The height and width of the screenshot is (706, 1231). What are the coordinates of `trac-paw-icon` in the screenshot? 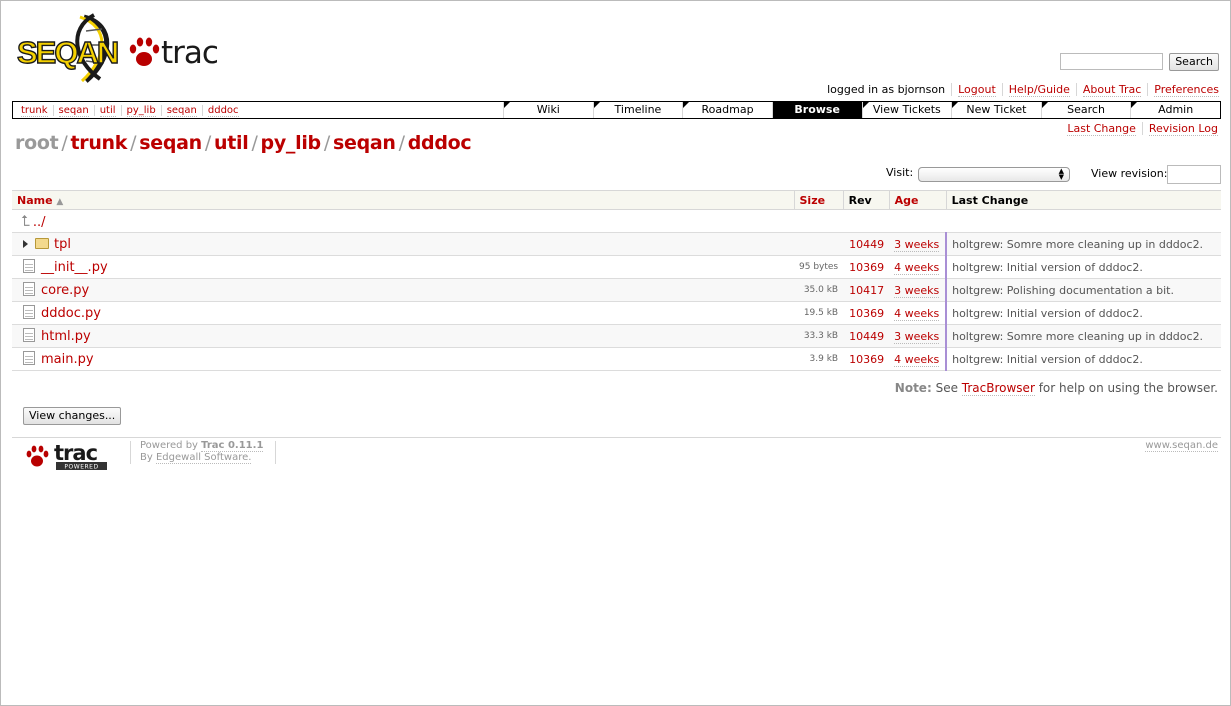 It's located at (144, 51).